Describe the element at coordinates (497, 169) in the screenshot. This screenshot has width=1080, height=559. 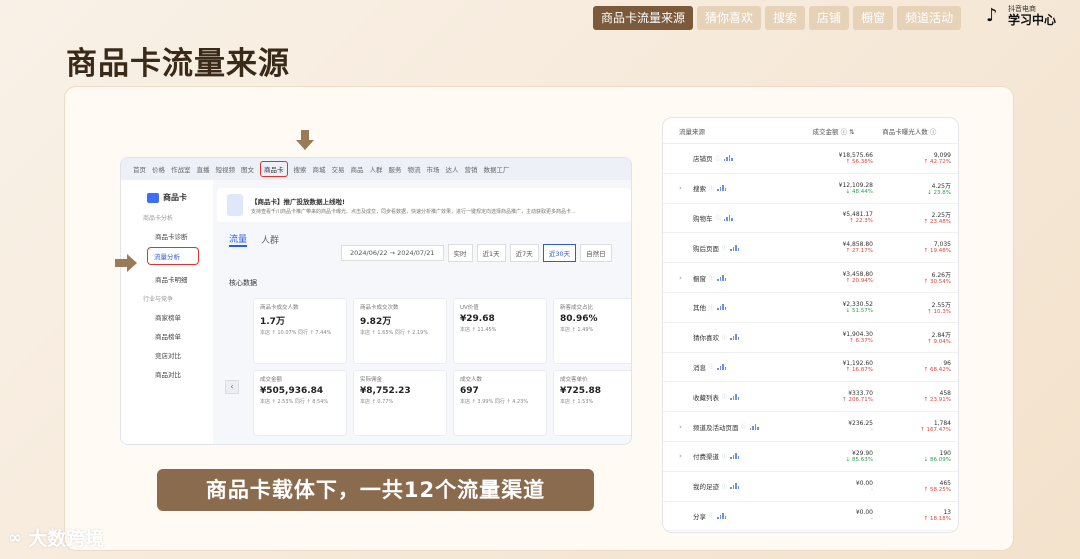
I see `ss-nav-item: 数据工厂` at that location.